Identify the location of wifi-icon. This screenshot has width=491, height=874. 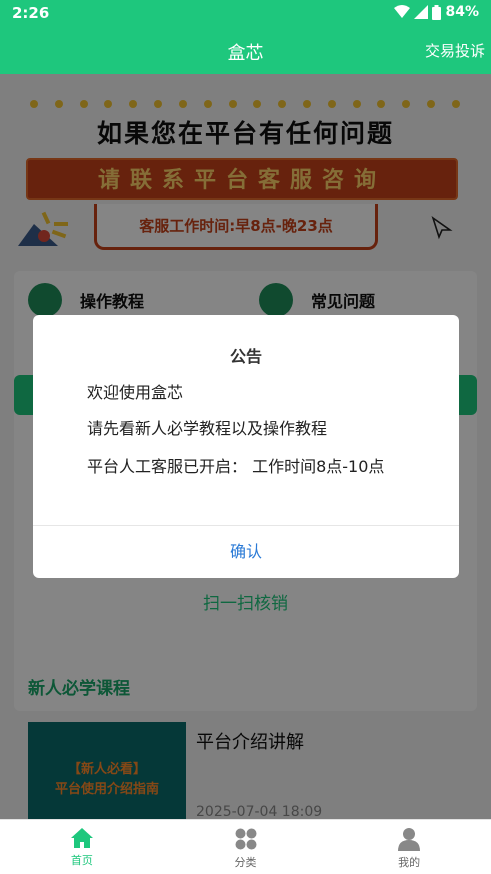
(402, 11).